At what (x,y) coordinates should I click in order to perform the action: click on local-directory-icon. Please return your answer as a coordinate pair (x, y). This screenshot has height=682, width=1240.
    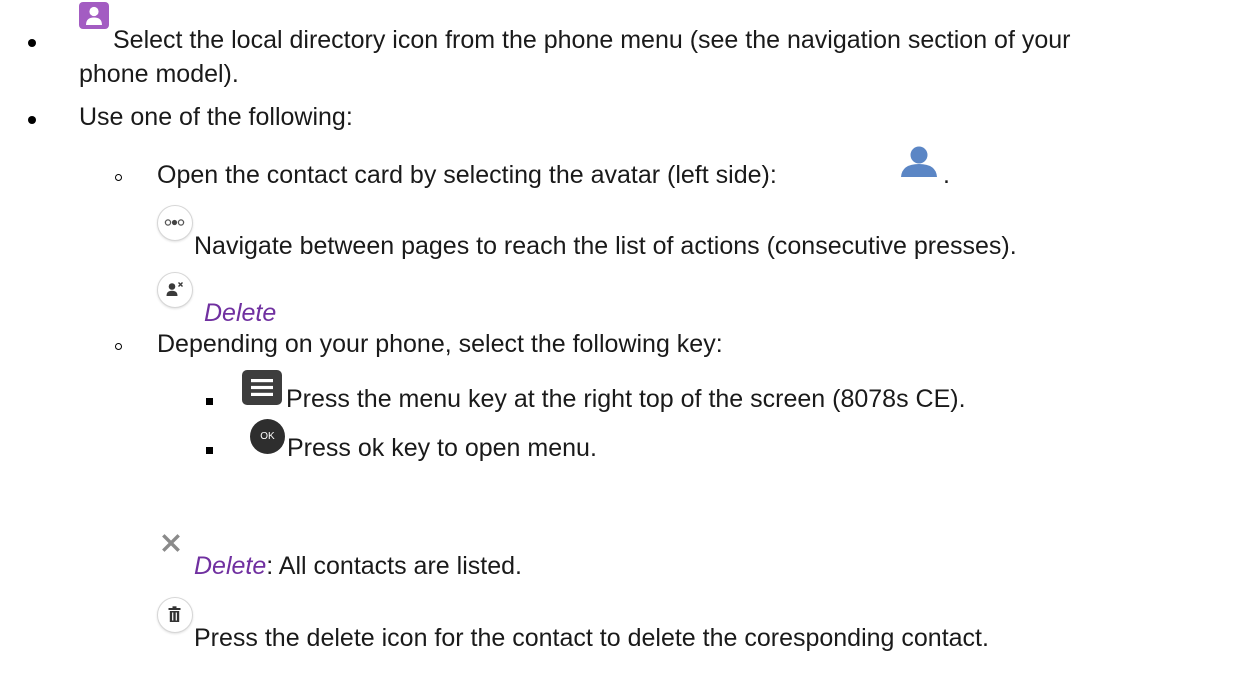
    Looking at the image, I should click on (94, 15).